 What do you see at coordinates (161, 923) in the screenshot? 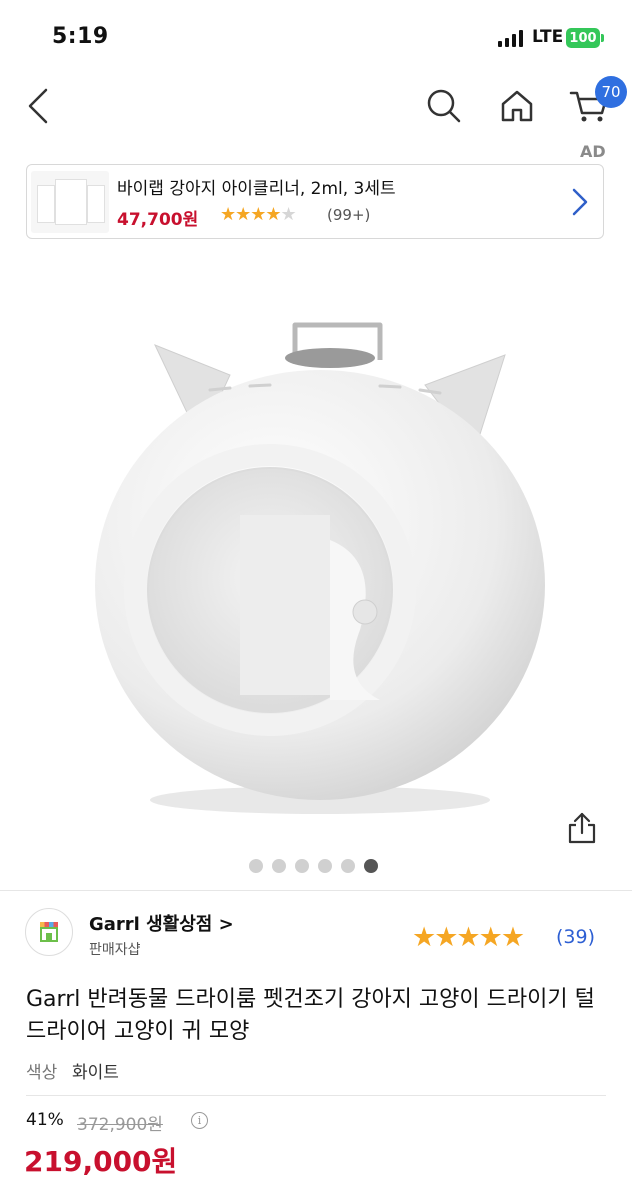
I see `seller-name-link: Garrl 생활상점 >` at bounding box center [161, 923].